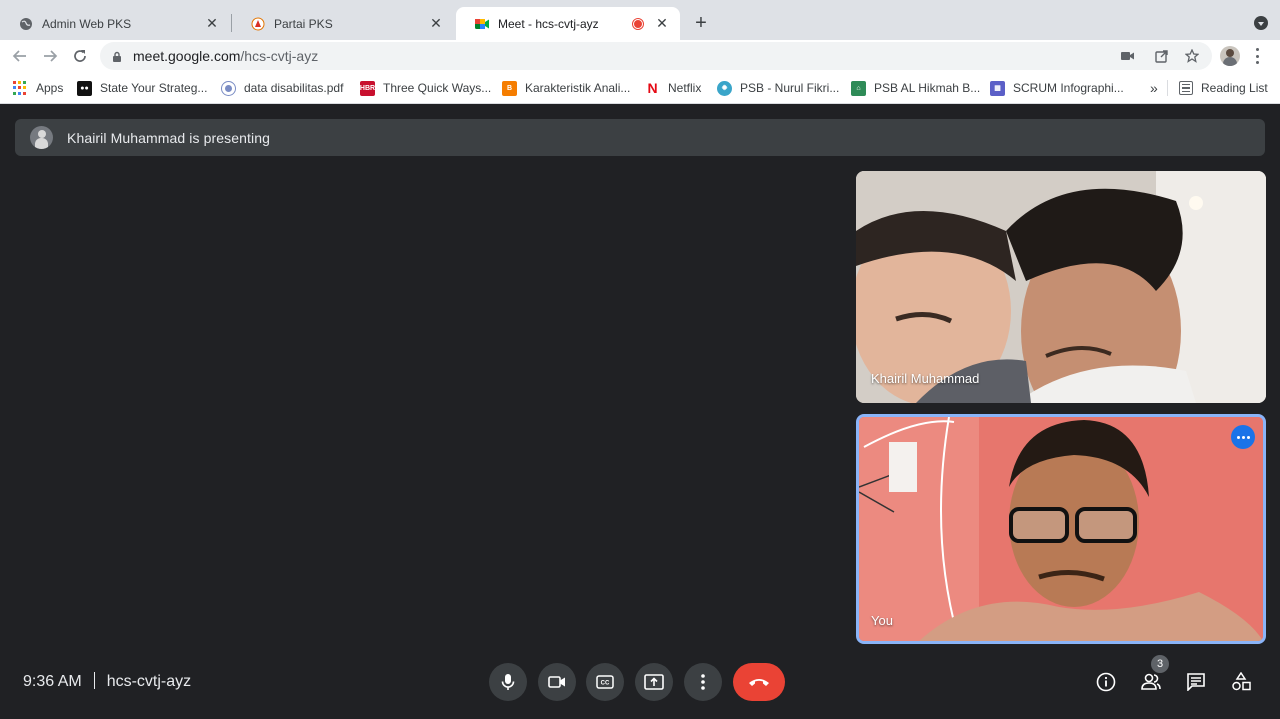  What do you see at coordinates (1128, 56) in the screenshot?
I see `camera-icon` at bounding box center [1128, 56].